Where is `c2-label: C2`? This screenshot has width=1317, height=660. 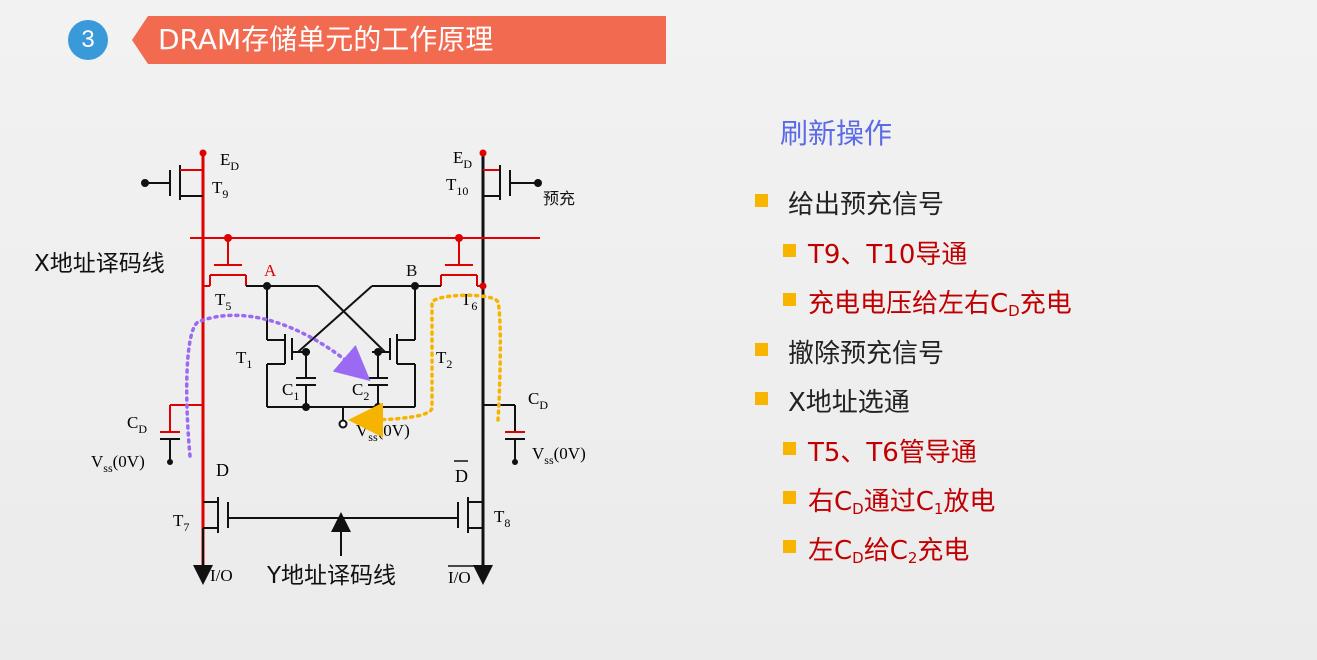 c2-label: C2 is located at coordinates (360, 391).